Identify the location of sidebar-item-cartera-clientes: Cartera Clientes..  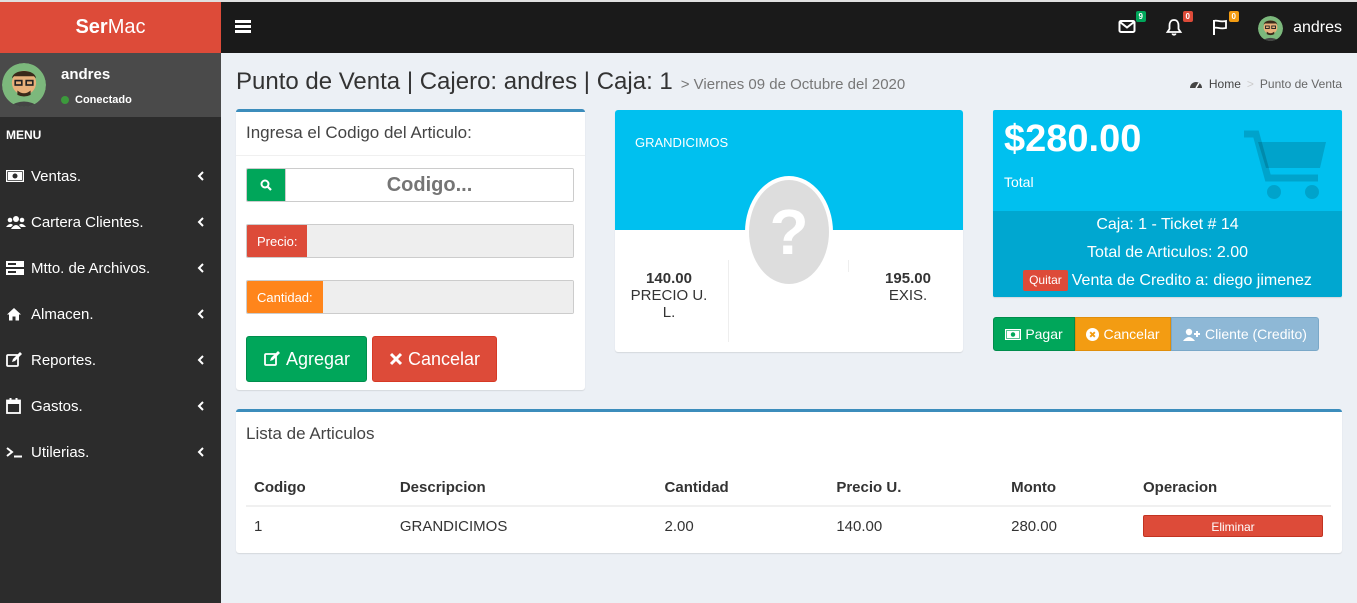
(110, 222).